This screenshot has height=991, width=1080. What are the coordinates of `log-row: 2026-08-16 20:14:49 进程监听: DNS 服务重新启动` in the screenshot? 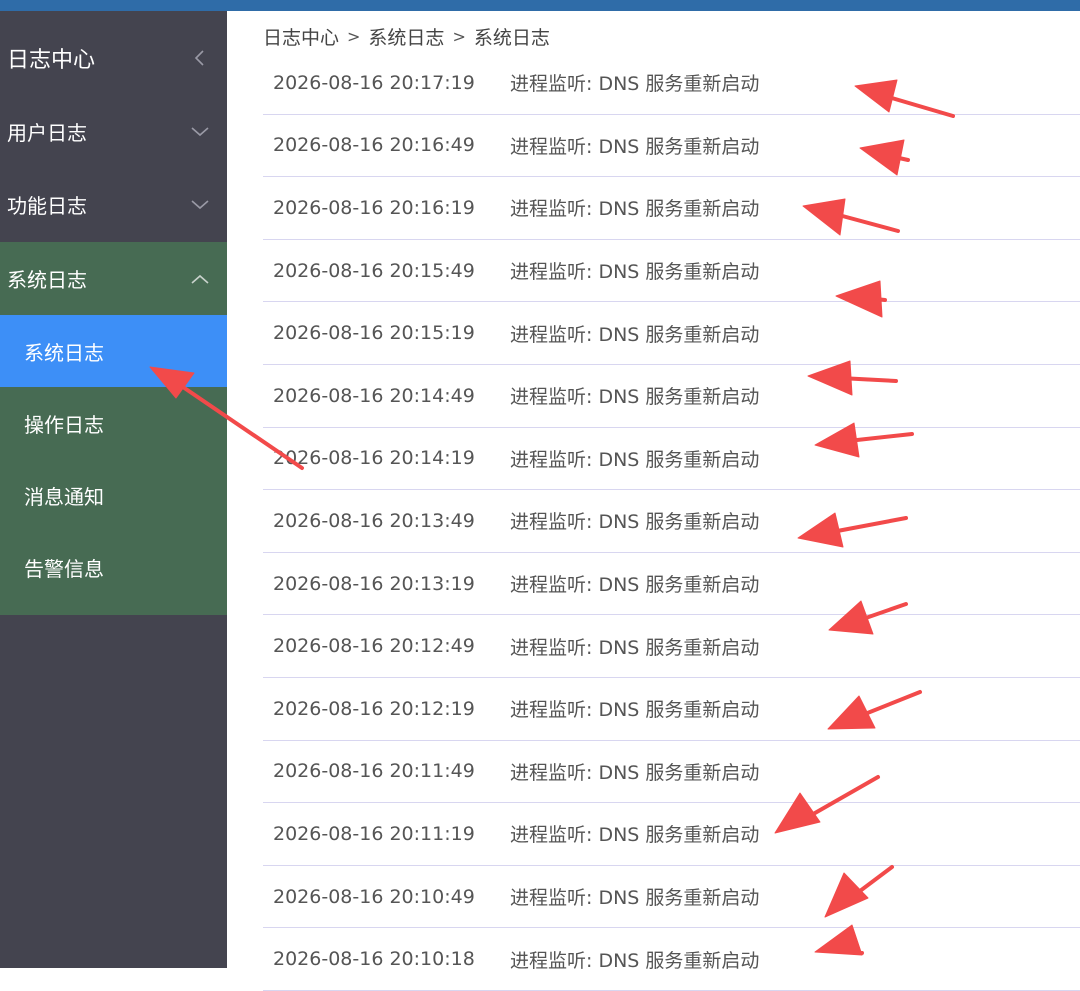 It's located at (671, 396).